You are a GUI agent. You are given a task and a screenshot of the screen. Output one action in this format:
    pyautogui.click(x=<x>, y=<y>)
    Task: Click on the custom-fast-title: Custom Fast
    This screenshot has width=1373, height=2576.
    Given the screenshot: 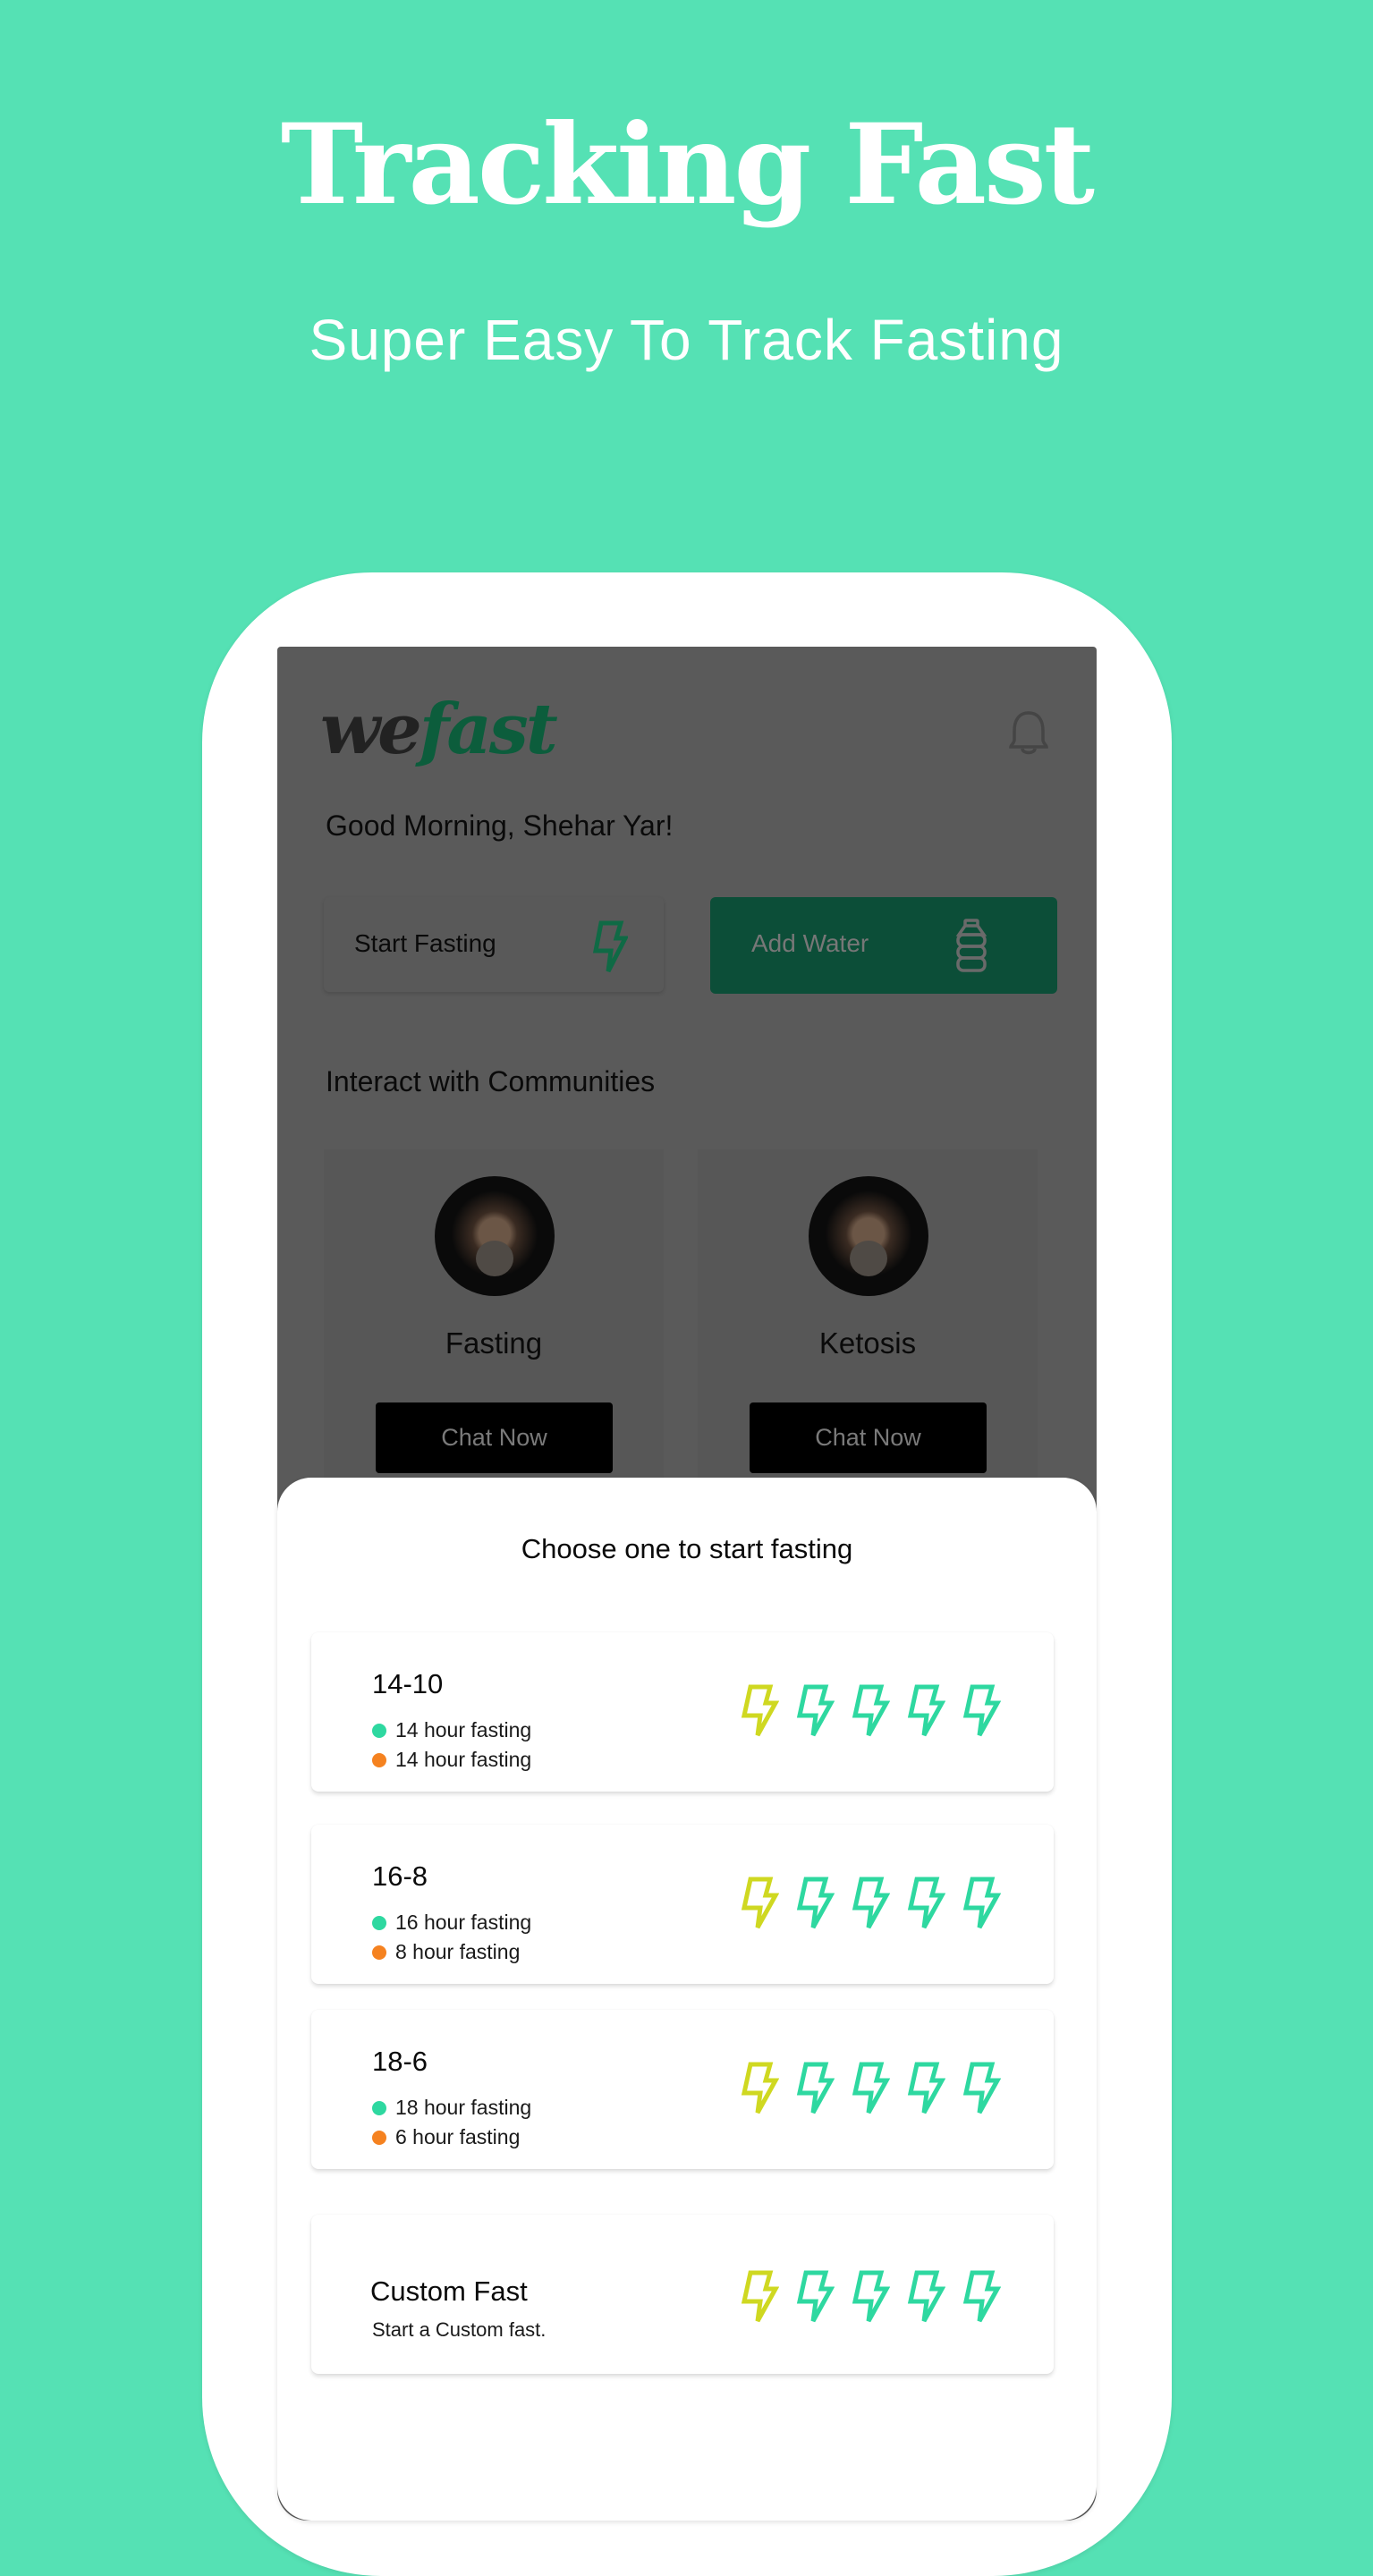 What is the action you would take?
    pyautogui.click(x=449, y=2291)
    